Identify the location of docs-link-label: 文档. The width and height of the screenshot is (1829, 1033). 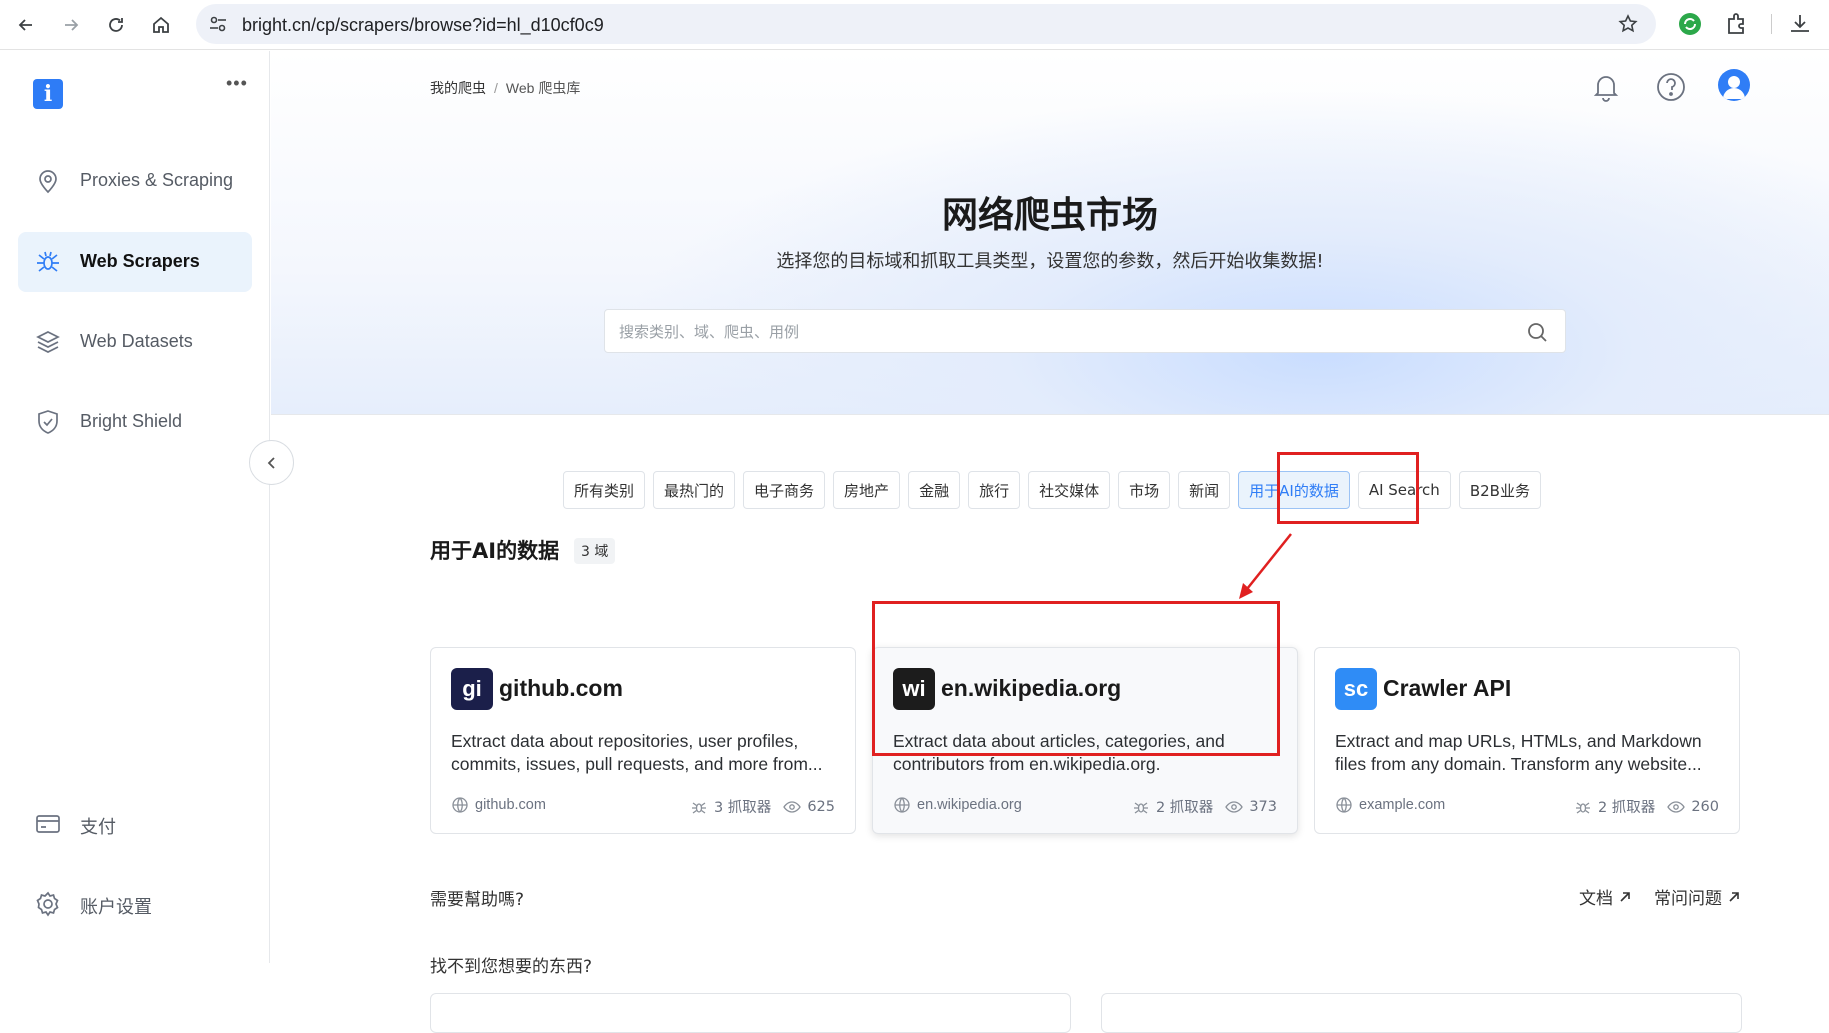
(1596, 899).